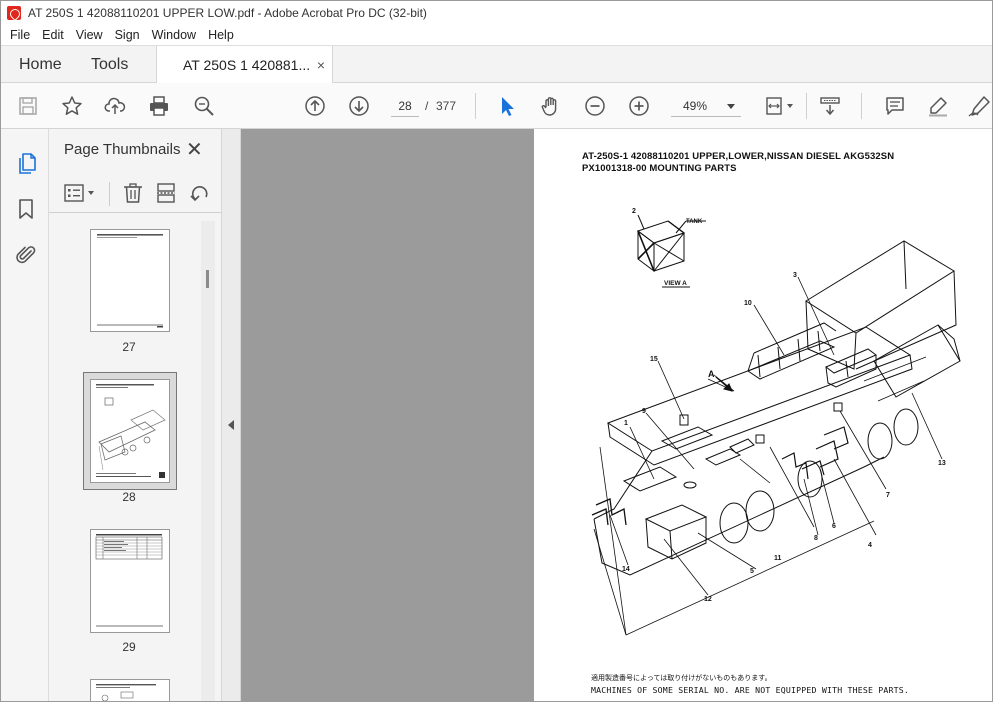  What do you see at coordinates (496, 64) in the screenshot?
I see `tab-bar: Home Tools AT 250S 1 420881... ×` at bounding box center [496, 64].